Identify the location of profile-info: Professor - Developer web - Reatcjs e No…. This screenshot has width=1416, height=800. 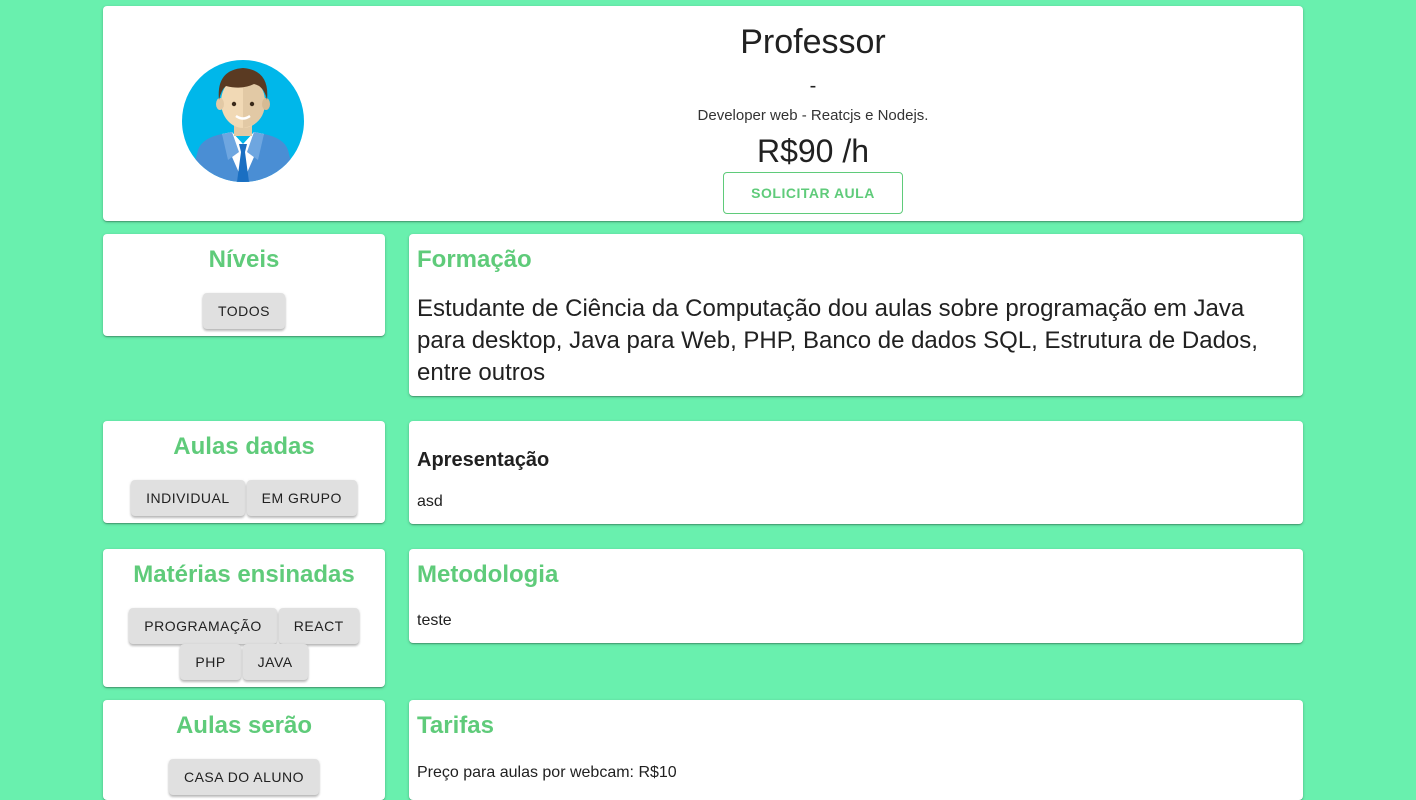
(813, 113).